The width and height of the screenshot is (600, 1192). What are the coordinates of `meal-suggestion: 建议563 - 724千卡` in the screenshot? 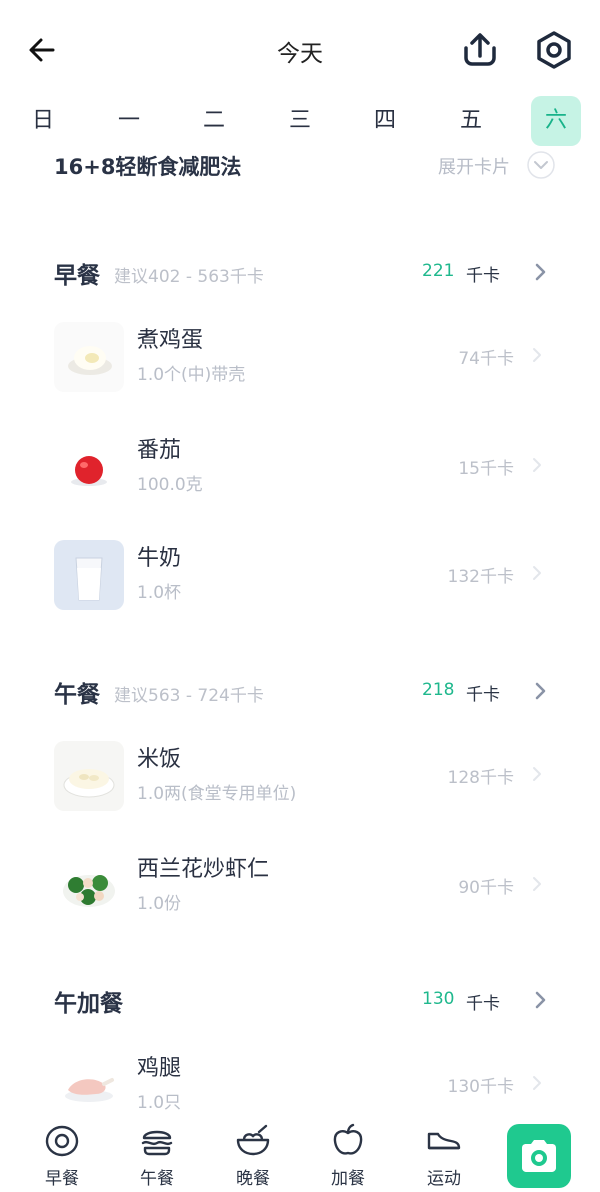 It's located at (189, 696).